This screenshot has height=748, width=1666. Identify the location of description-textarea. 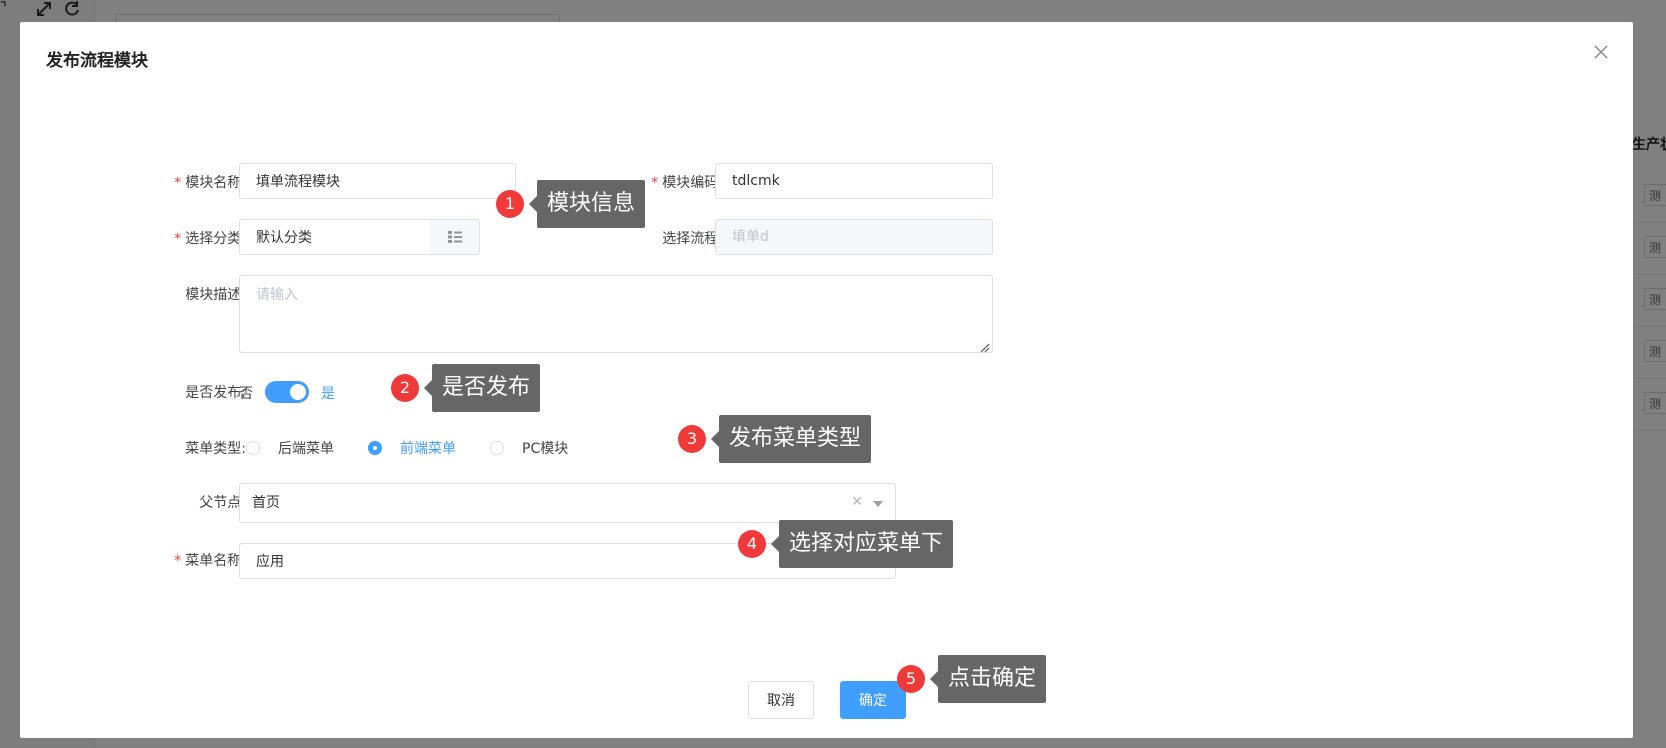
(616, 314).